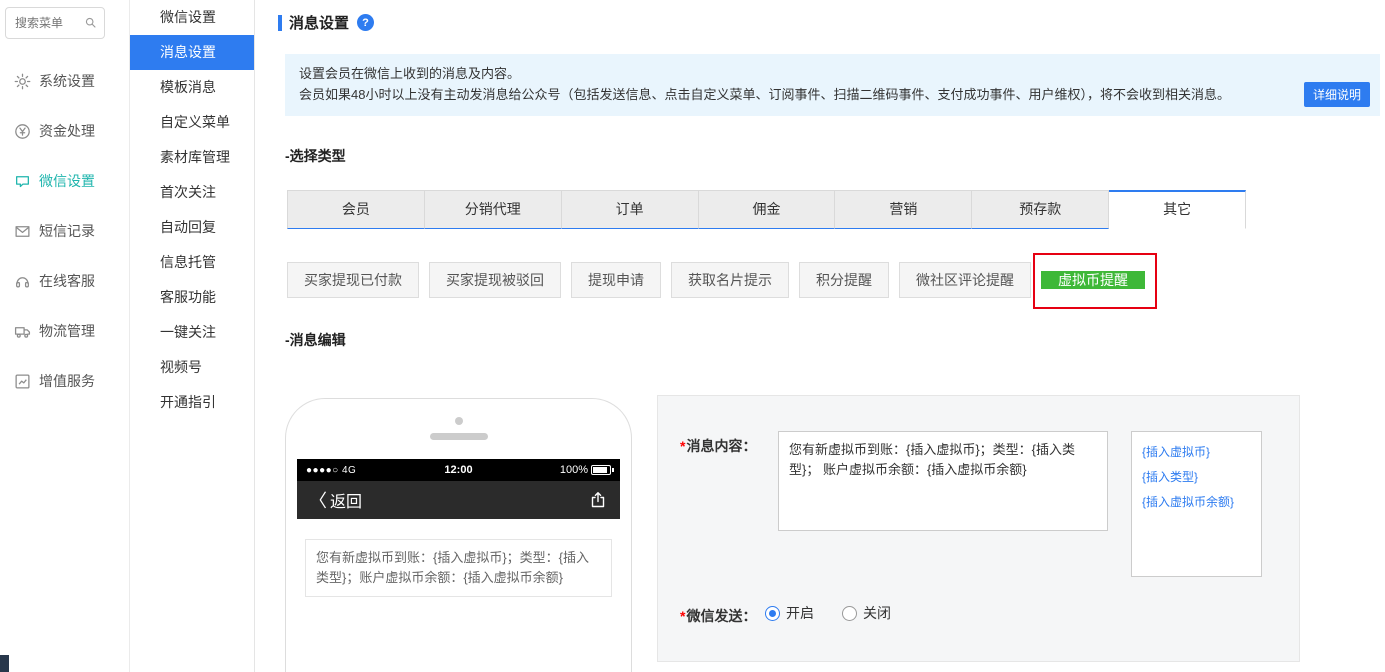  What do you see at coordinates (192, 297) in the screenshot?
I see `submenu-item-service-function: 客服功能` at bounding box center [192, 297].